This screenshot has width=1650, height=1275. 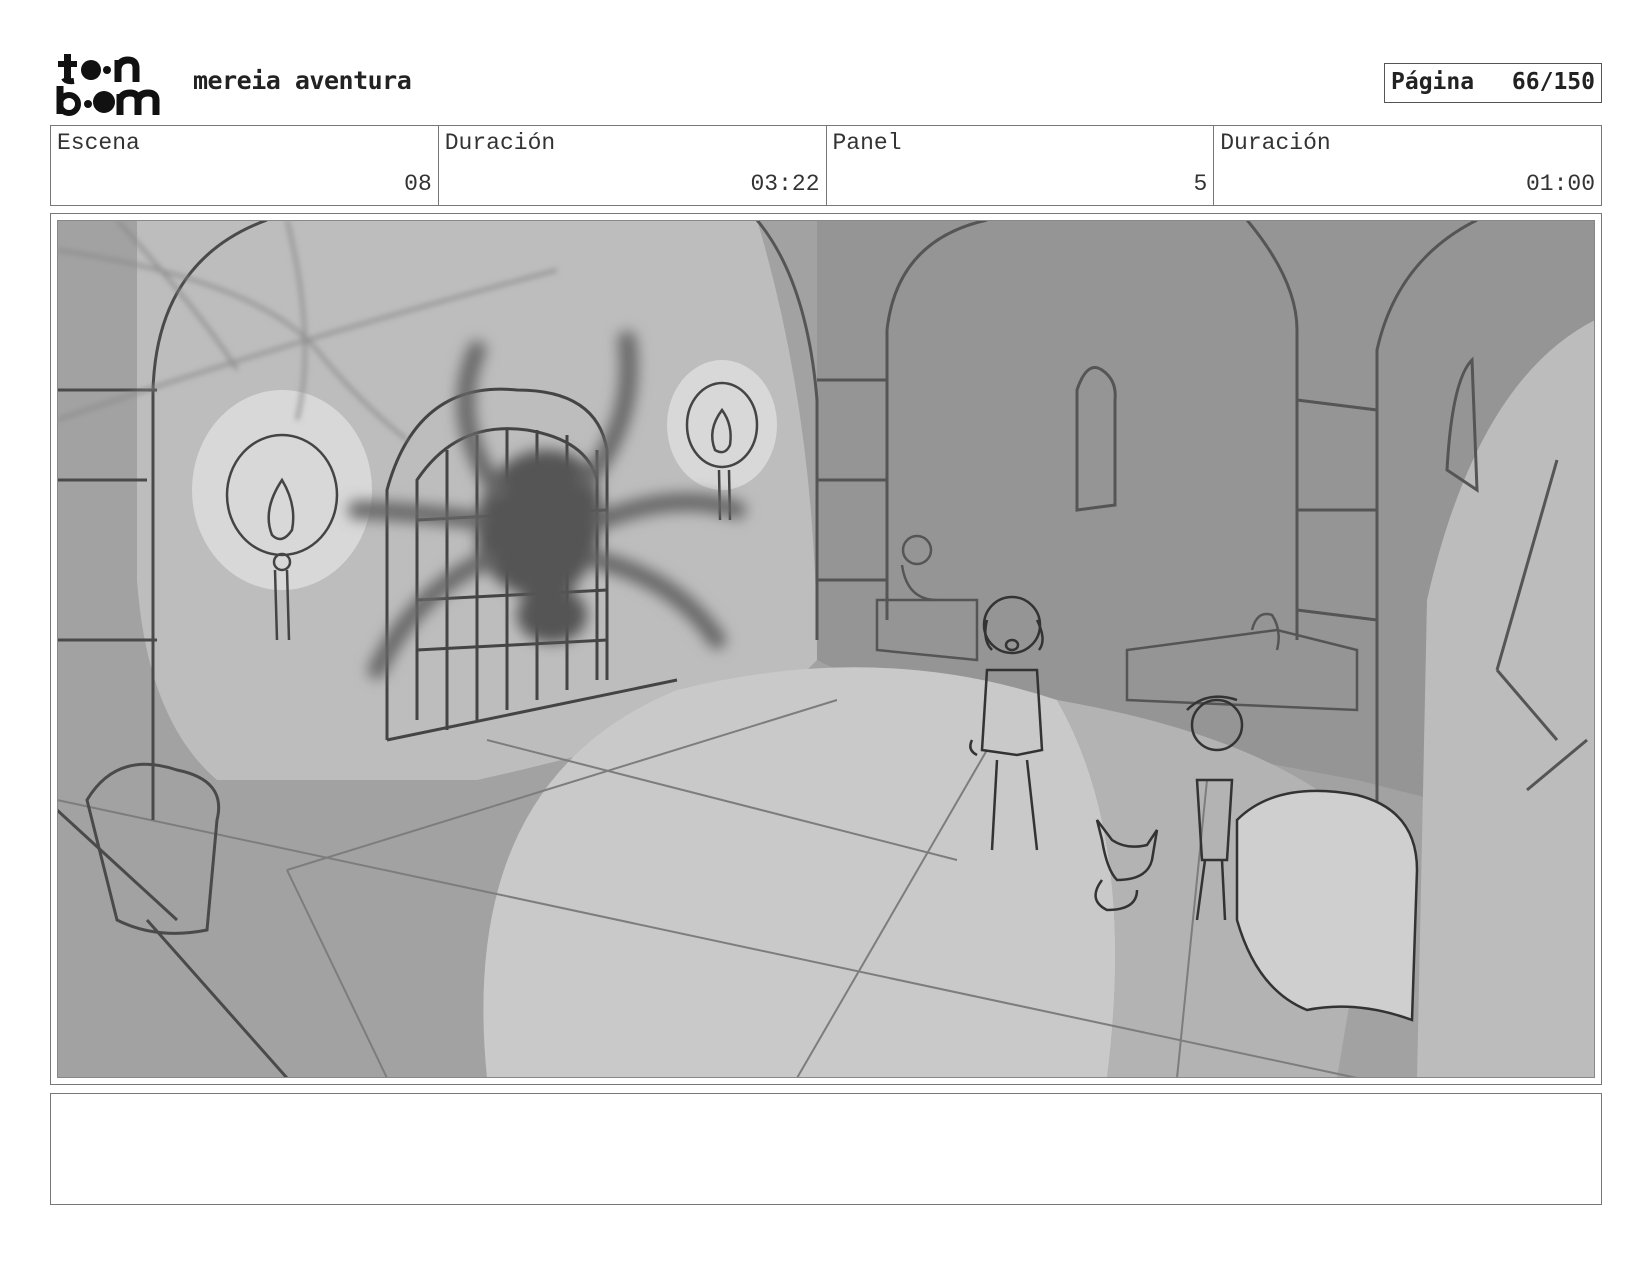 What do you see at coordinates (1560, 184) in the screenshot?
I see `panel-duration-value: 01:00` at bounding box center [1560, 184].